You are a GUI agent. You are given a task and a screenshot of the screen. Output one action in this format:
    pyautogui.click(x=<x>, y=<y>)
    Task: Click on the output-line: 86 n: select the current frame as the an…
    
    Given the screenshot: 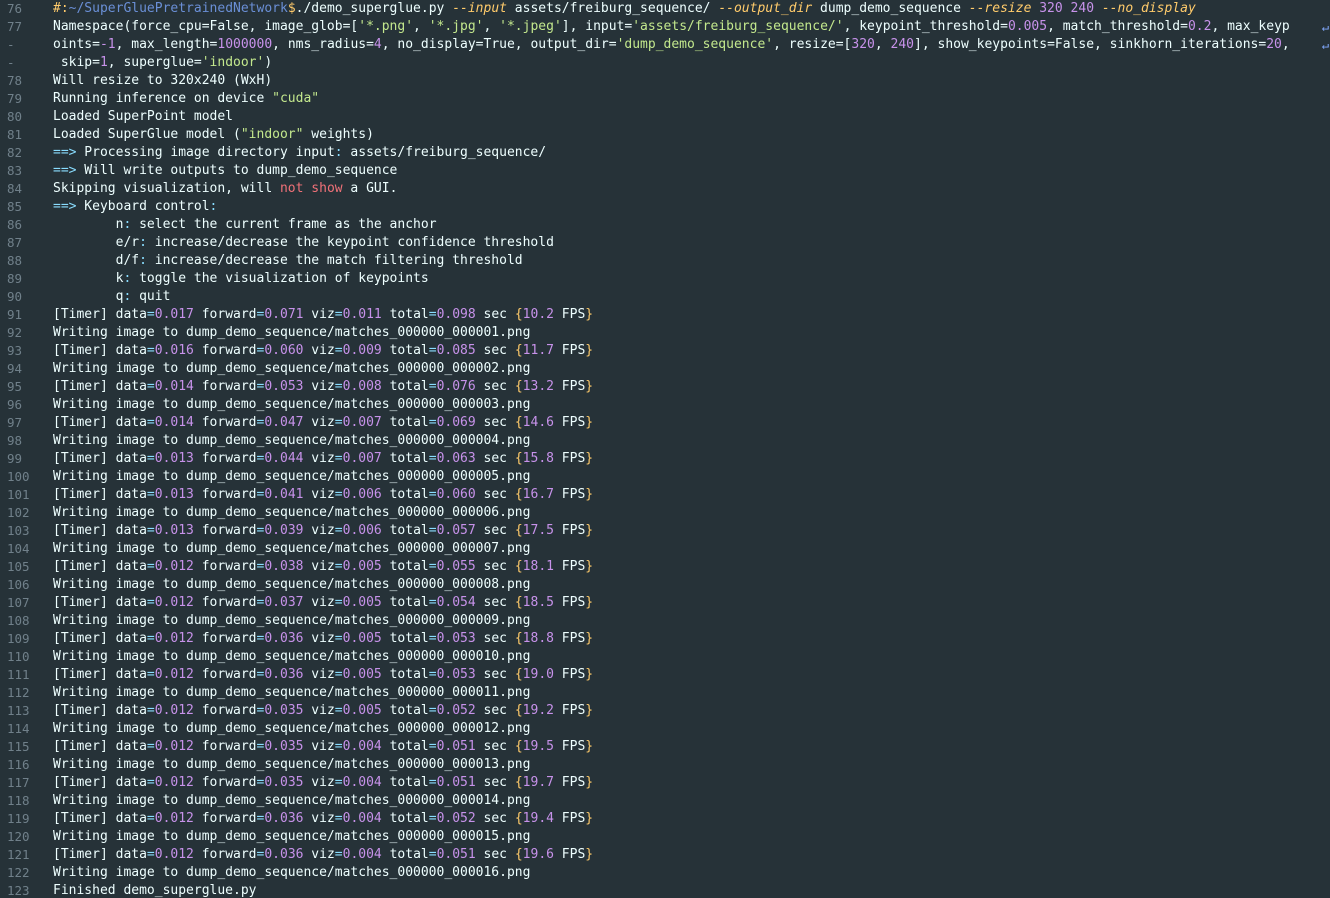 What is the action you would take?
    pyautogui.click(x=665, y=225)
    